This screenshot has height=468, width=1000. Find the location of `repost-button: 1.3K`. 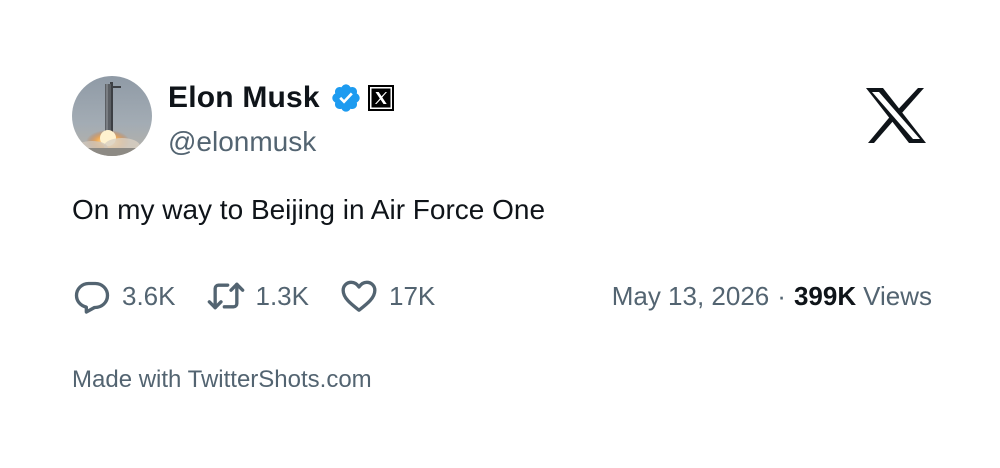

repost-button: 1.3K is located at coordinates (258, 296).